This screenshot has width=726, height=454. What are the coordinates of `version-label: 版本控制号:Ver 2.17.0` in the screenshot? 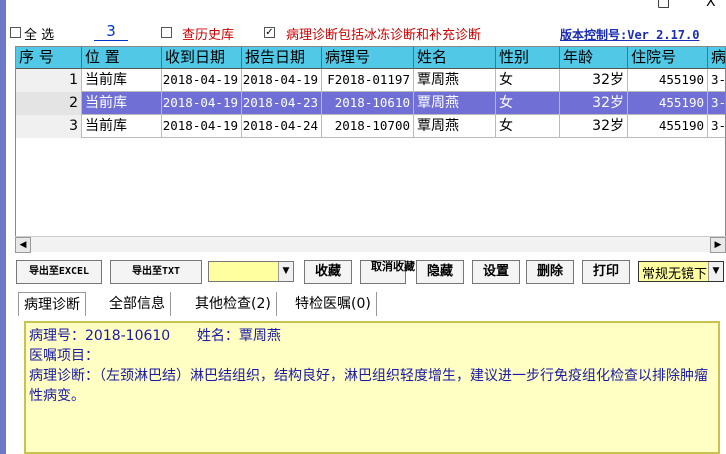 It's located at (630, 35).